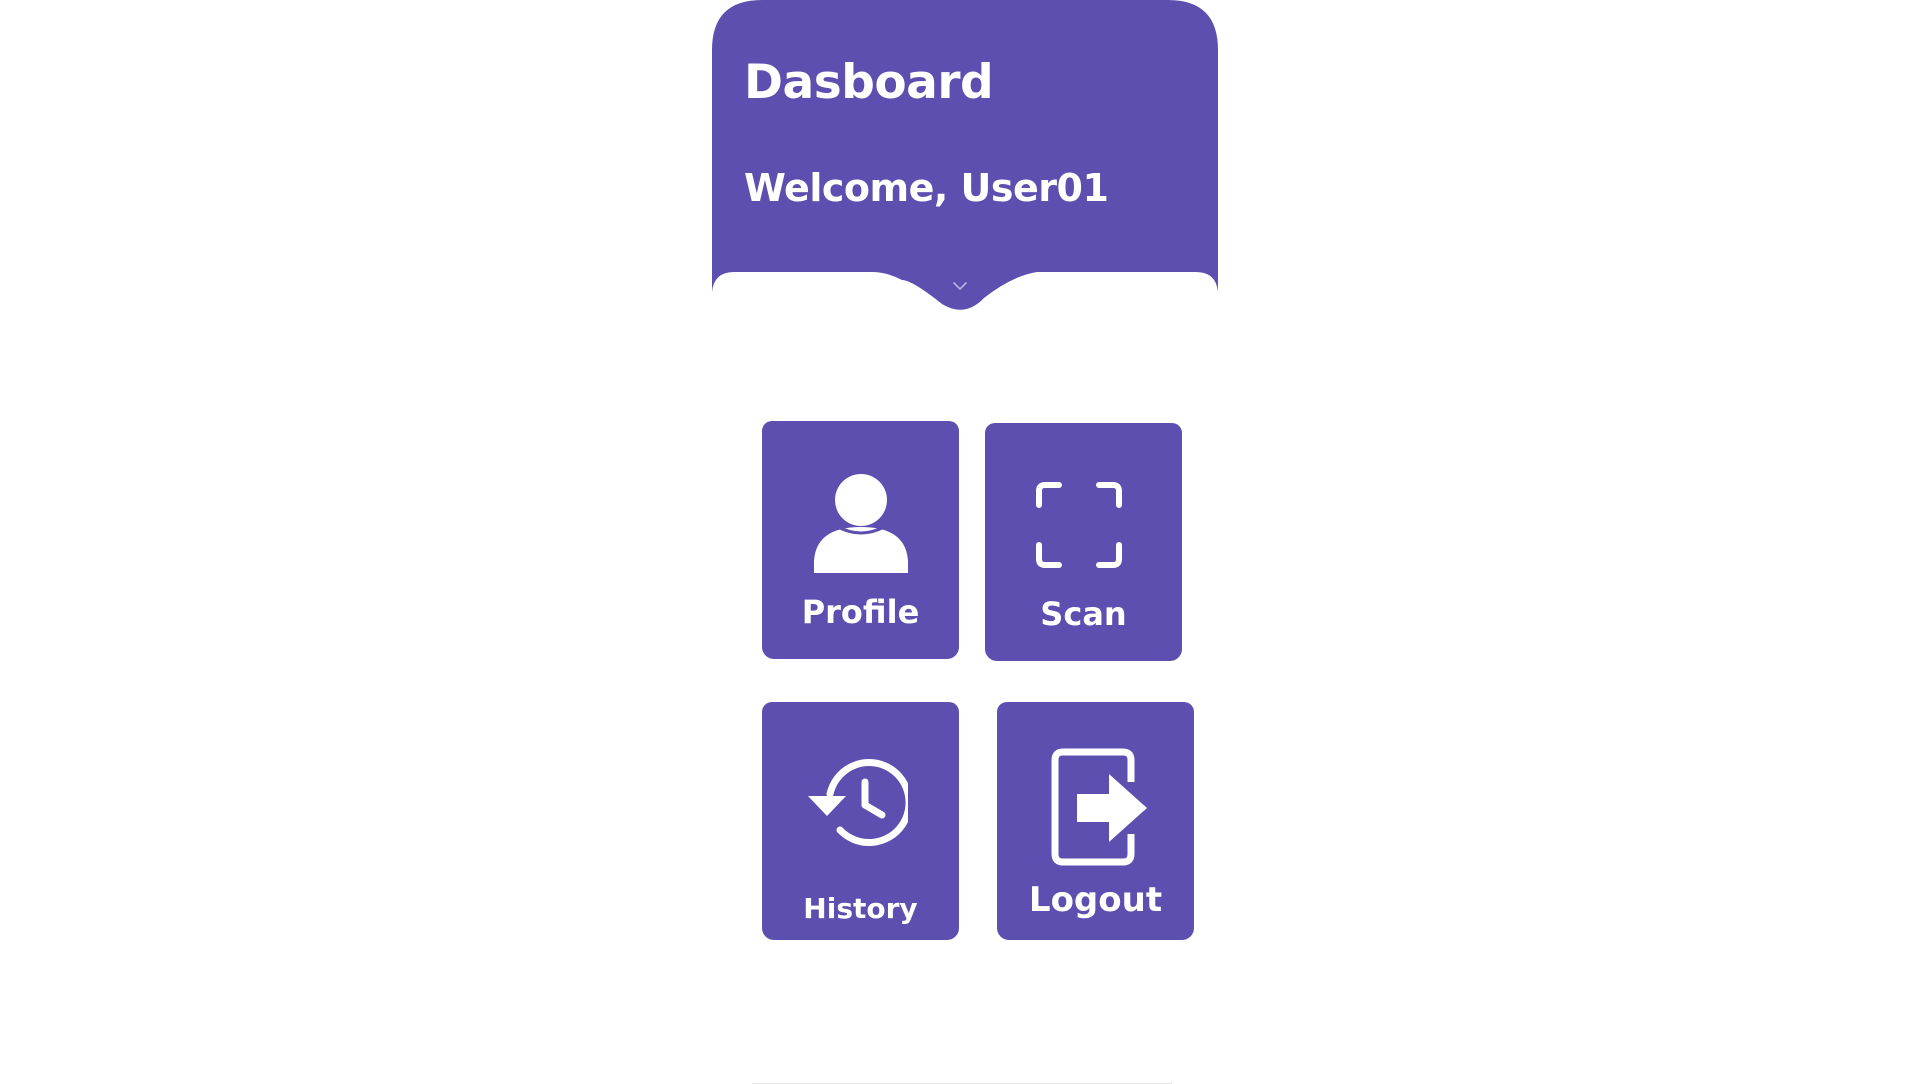  I want to click on history-button: History, so click(860, 821).